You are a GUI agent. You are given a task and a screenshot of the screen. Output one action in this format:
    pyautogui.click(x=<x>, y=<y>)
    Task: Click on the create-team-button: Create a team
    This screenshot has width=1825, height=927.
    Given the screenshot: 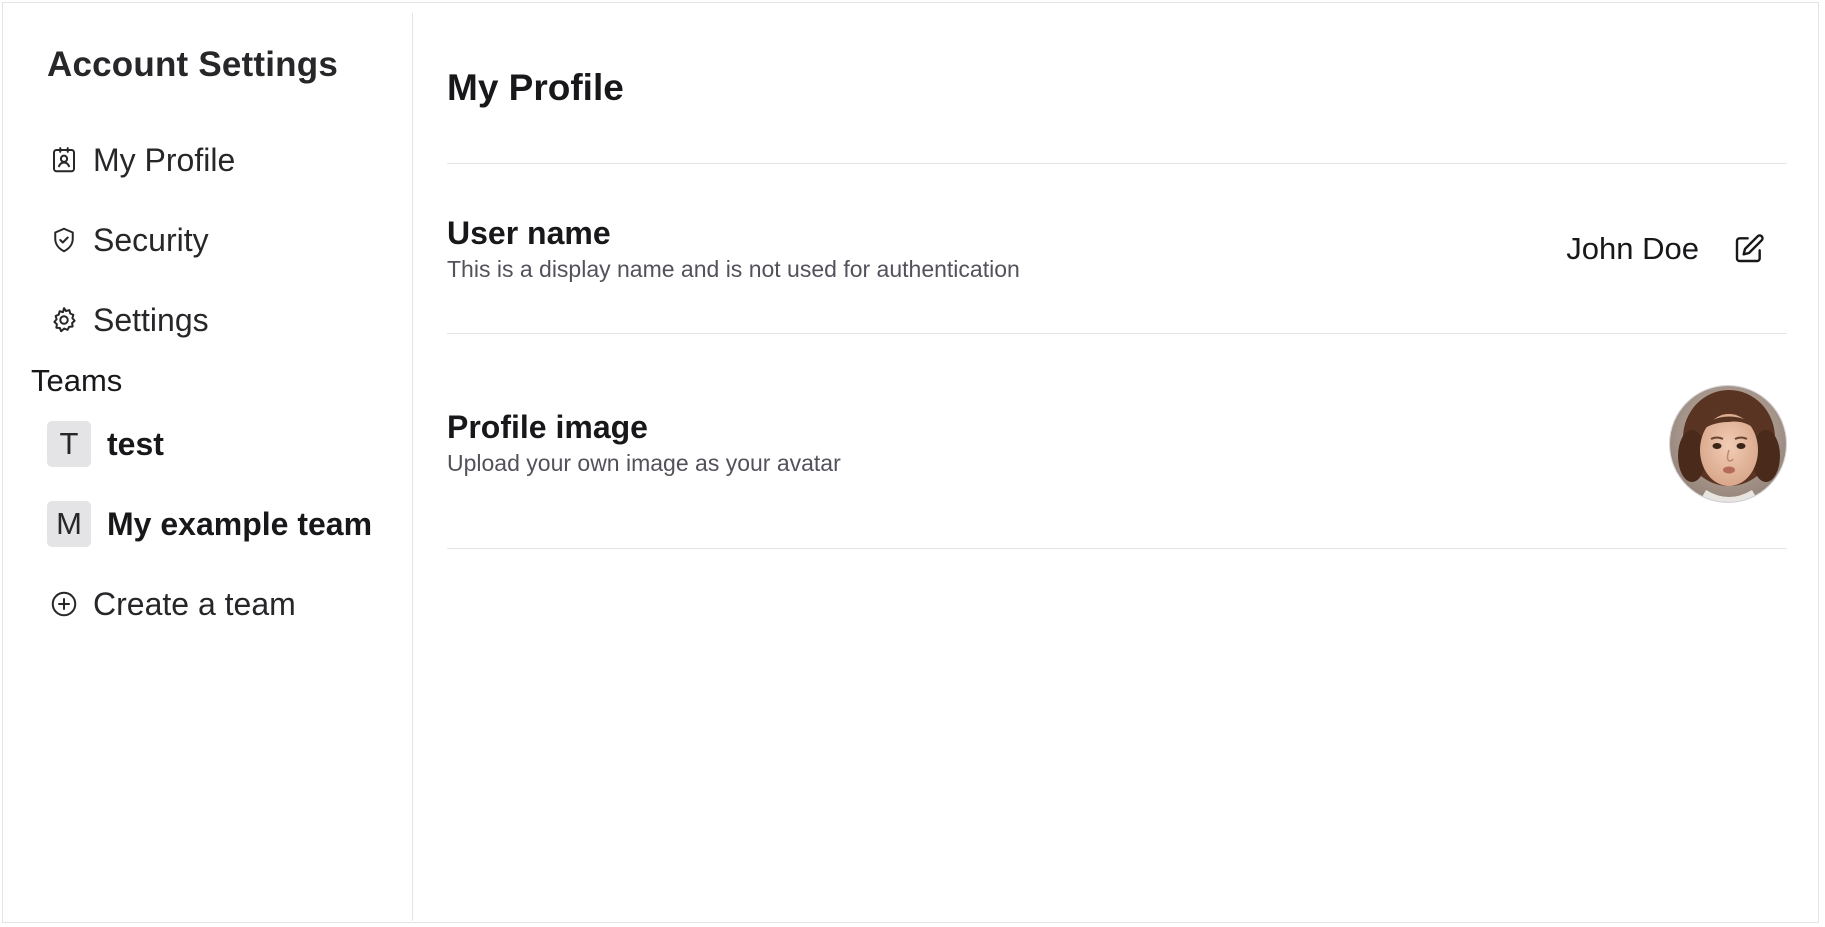 What is the action you would take?
    pyautogui.click(x=171, y=604)
    